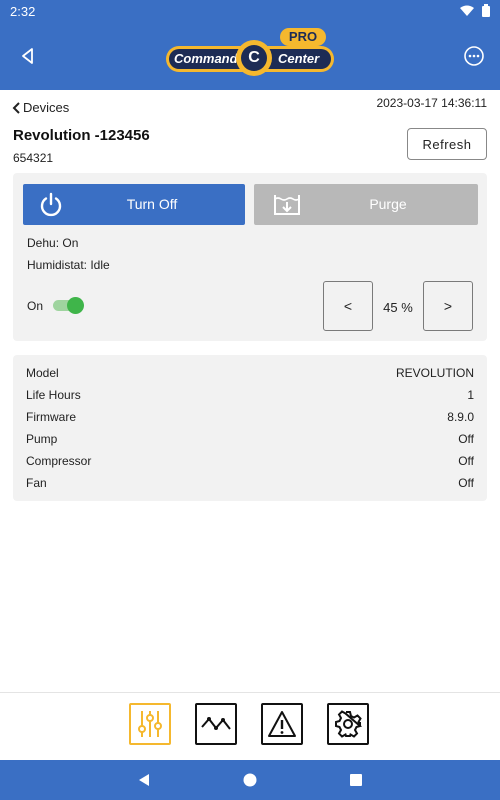  I want to click on toggle-thumb, so click(75, 305).